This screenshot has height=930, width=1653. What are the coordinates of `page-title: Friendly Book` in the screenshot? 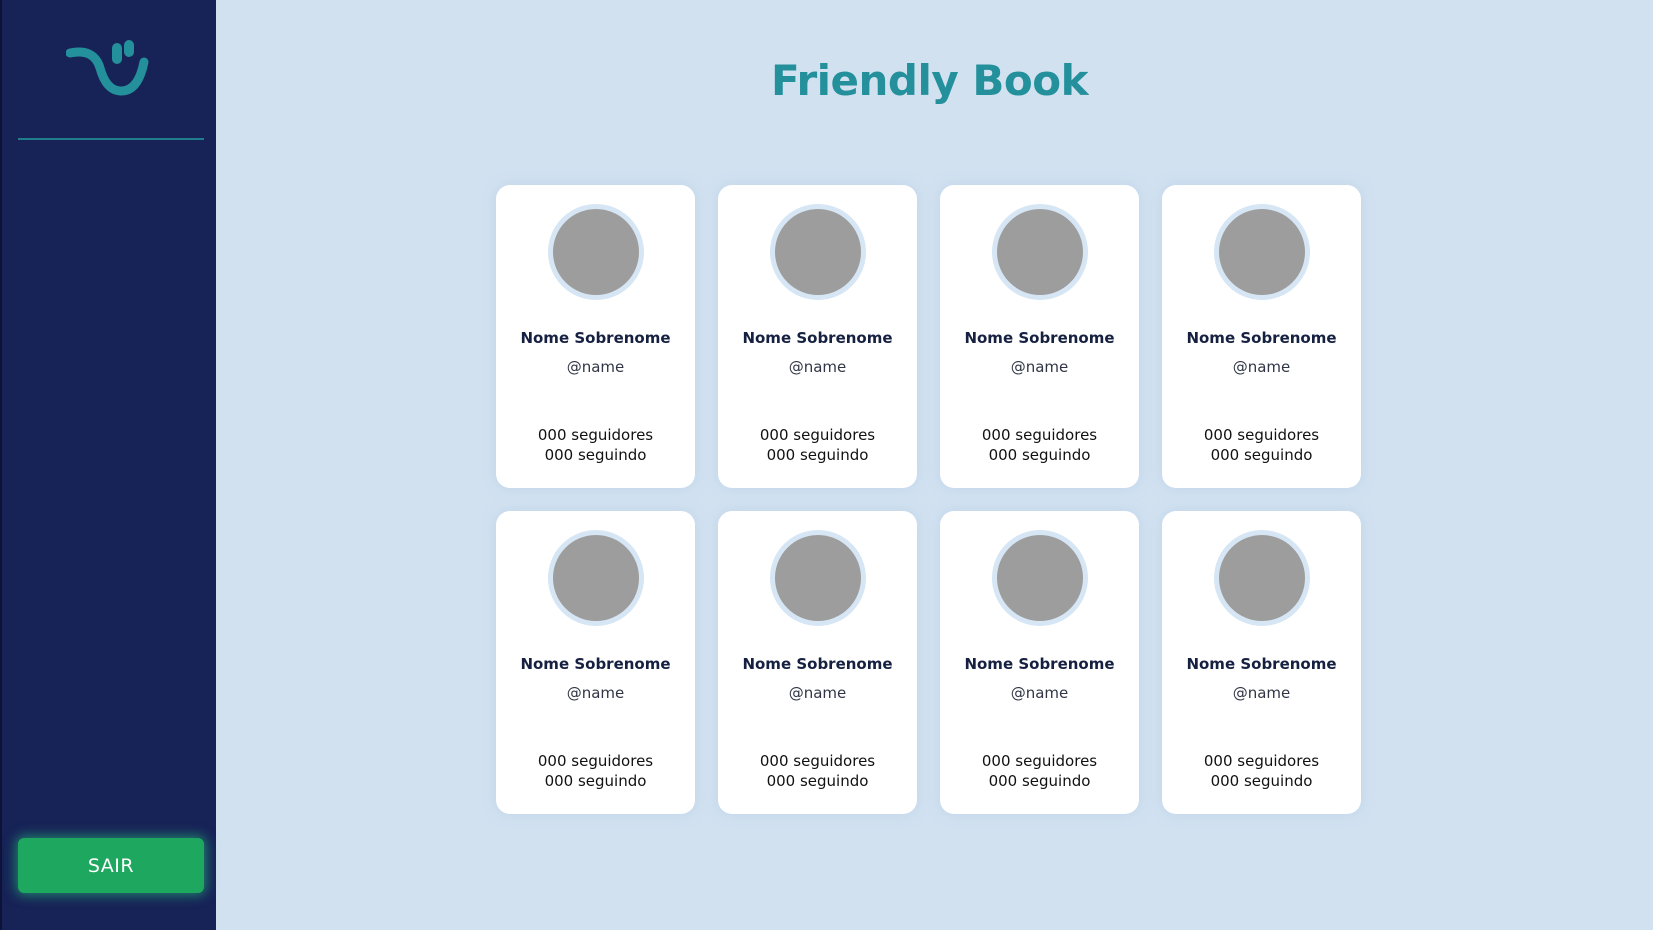 It's located at (929, 80).